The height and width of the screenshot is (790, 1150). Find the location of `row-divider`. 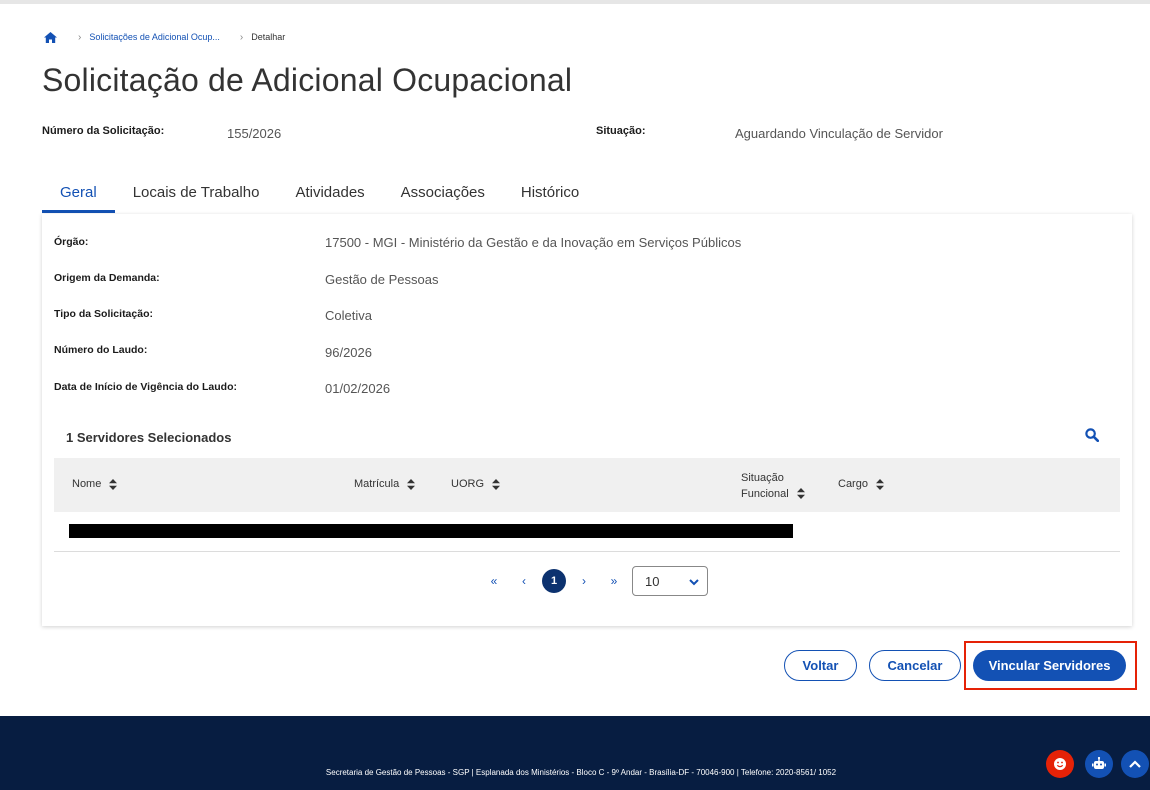

row-divider is located at coordinates (587, 551).